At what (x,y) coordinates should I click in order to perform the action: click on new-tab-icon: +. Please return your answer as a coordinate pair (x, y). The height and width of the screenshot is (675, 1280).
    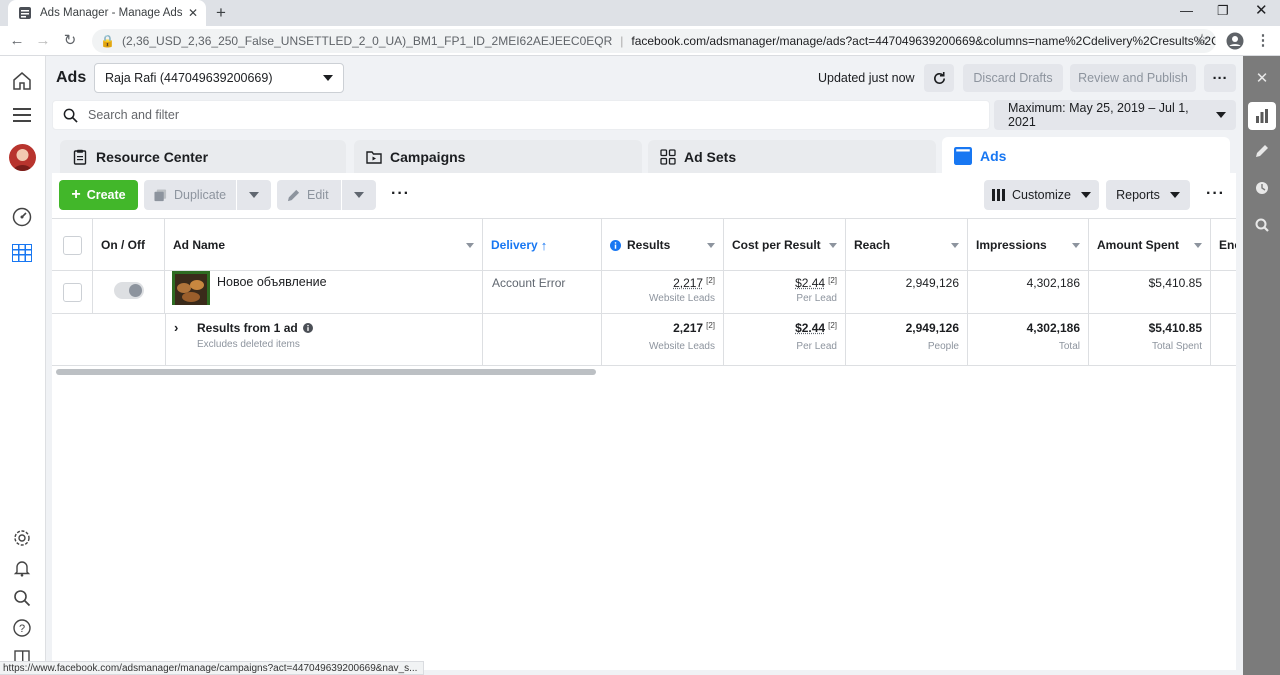
    Looking at the image, I should click on (221, 13).